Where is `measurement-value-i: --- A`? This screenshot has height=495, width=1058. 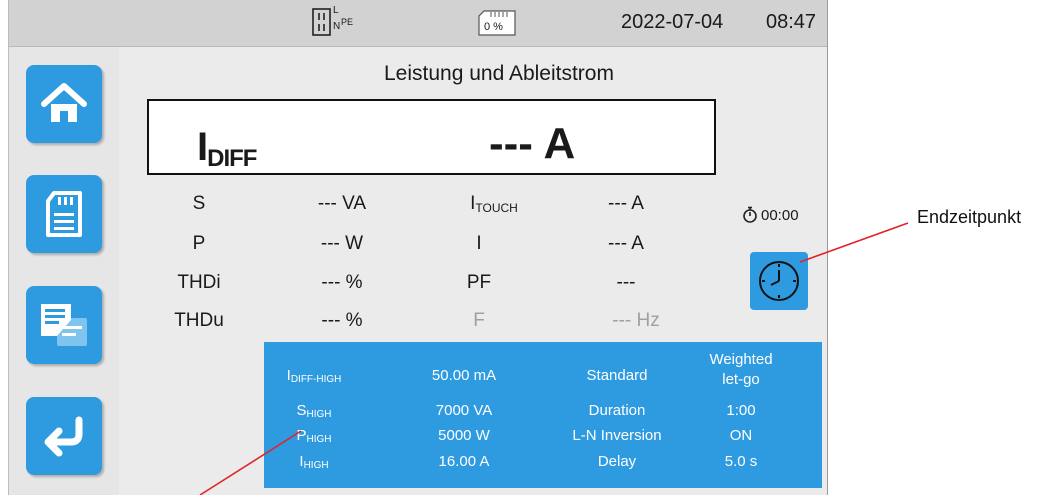
measurement-value-i: --- A is located at coordinates (626, 243).